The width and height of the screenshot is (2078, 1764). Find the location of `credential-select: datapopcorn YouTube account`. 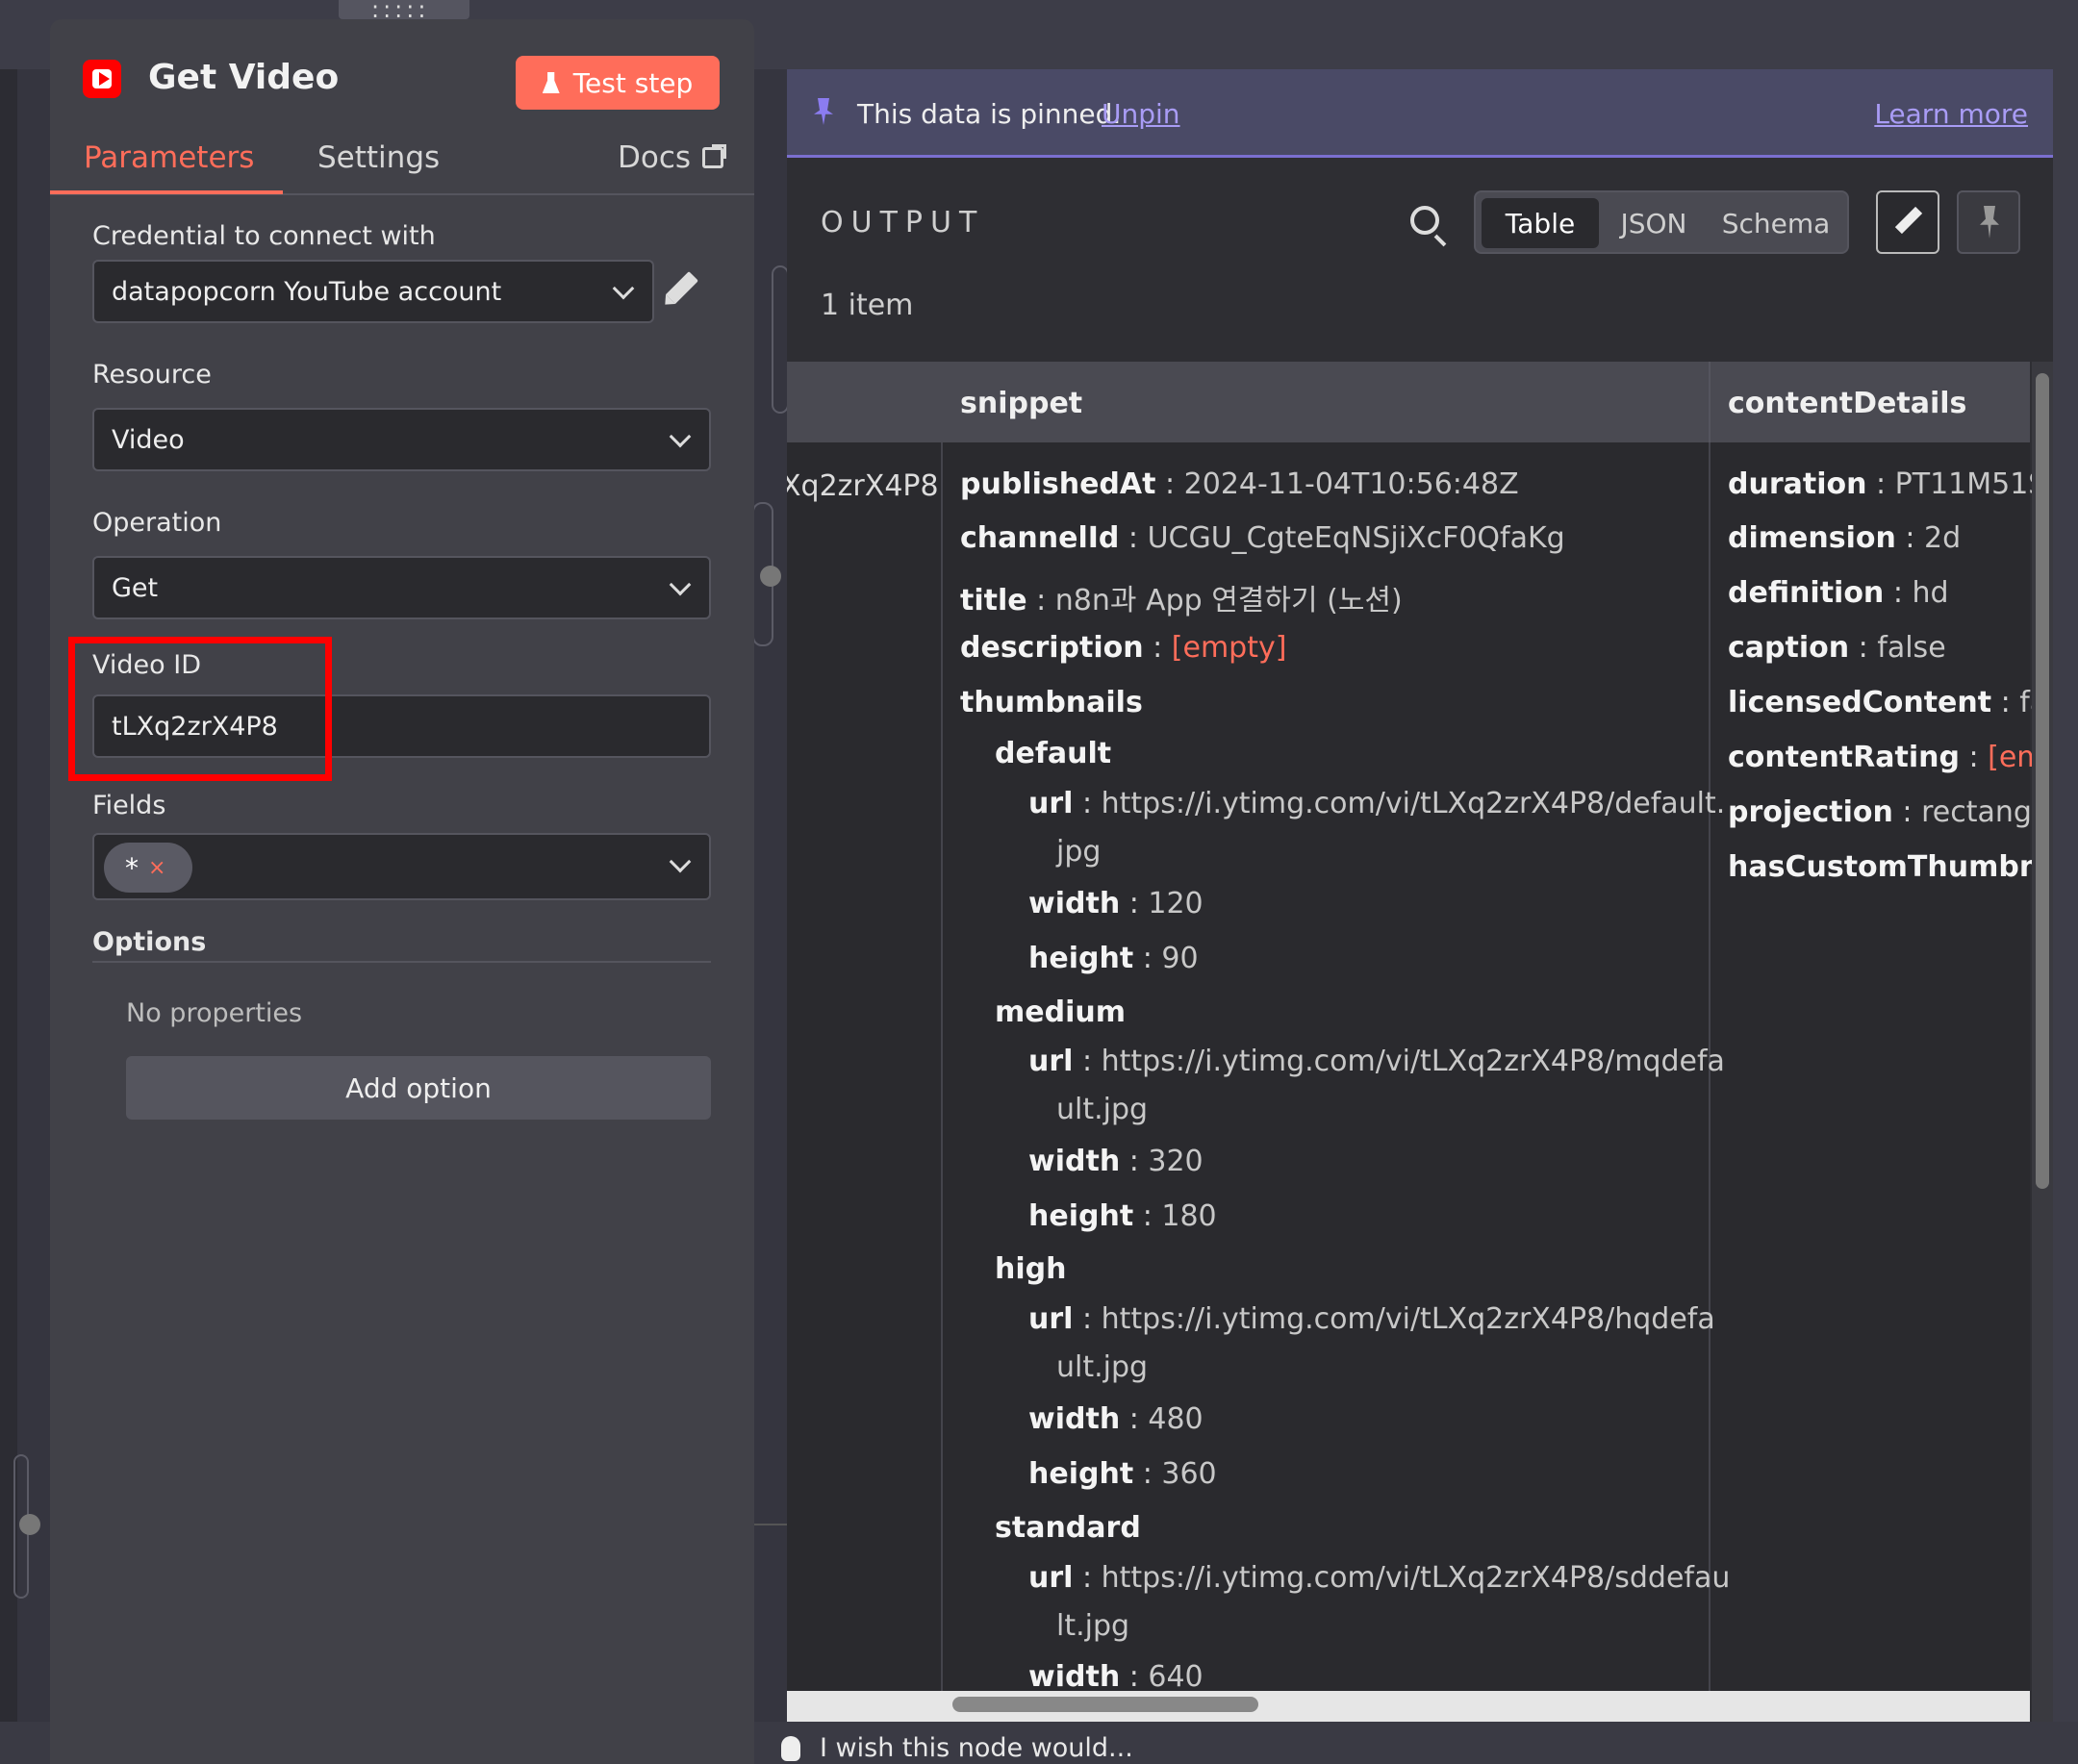

credential-select: datapopcorn YouTube account is located at coordinates (373, 292).